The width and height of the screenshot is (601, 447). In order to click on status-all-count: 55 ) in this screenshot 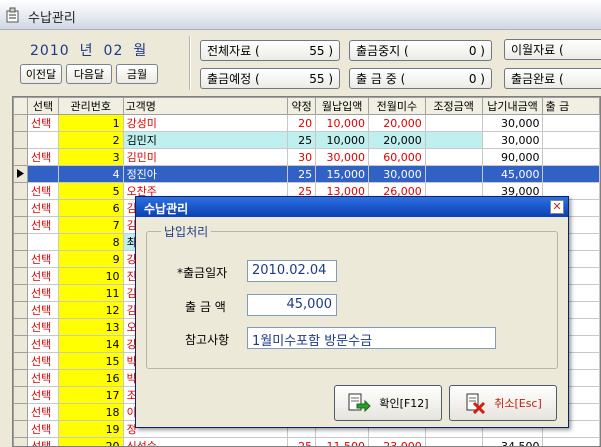, I will do `click(321, 50)`.